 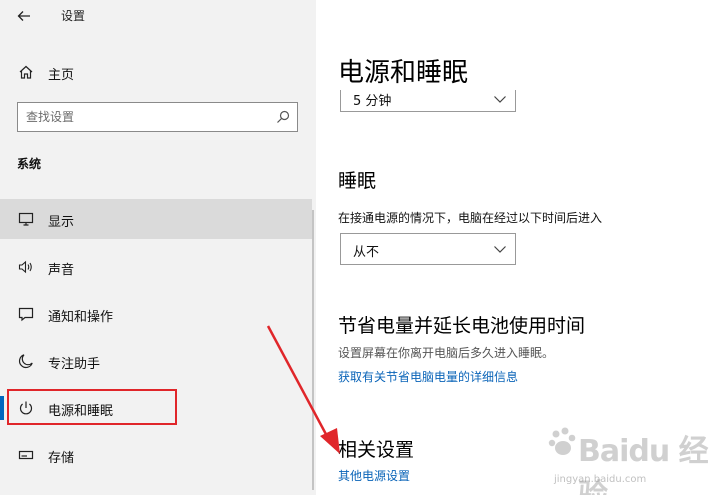 What do you see at coordinates (283, 117) in the screenshot?
I see `search-icon` at bounding box center [283, 117].